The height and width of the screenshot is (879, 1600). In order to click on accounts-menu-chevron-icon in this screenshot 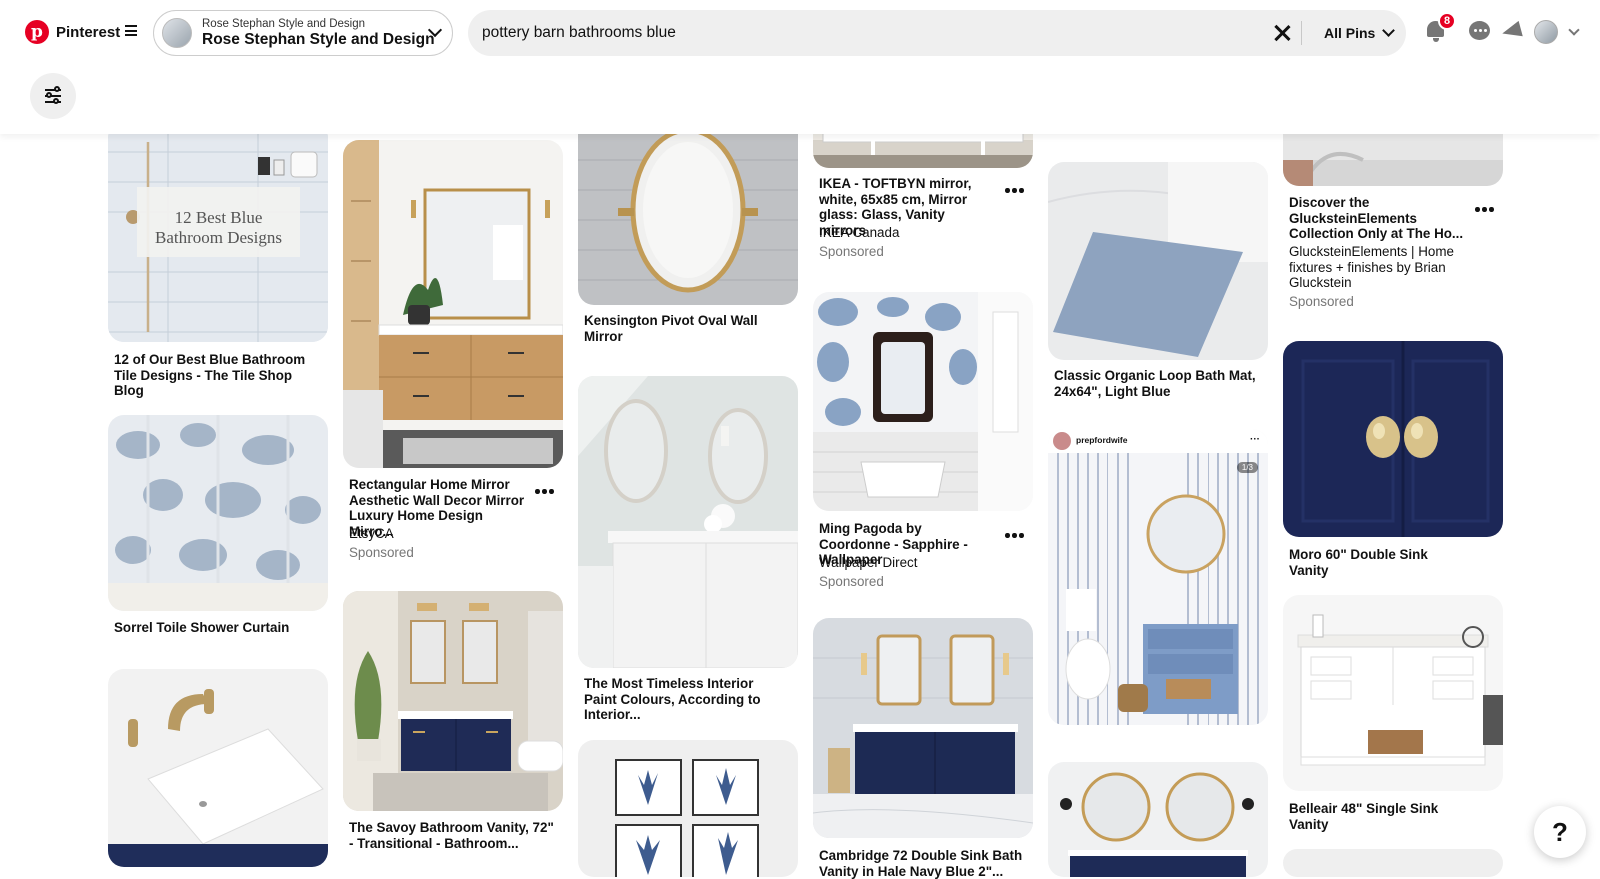, I will do `click(1574, 30)`.